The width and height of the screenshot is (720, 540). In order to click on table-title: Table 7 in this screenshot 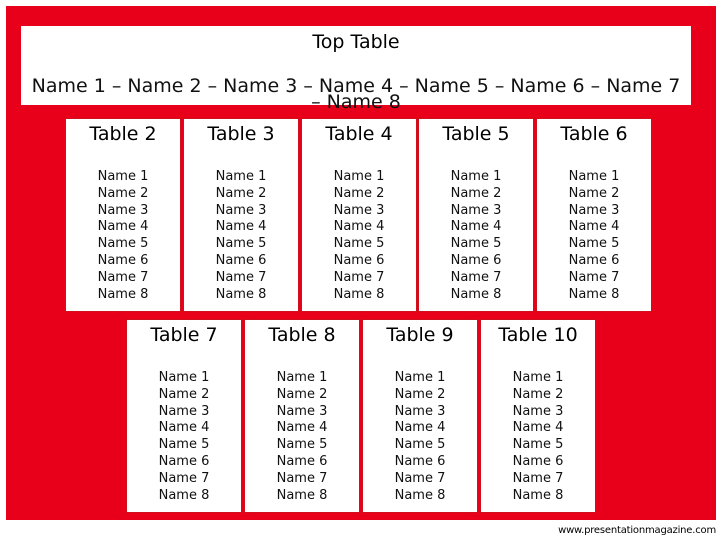, I will do `click(184, 335)`.